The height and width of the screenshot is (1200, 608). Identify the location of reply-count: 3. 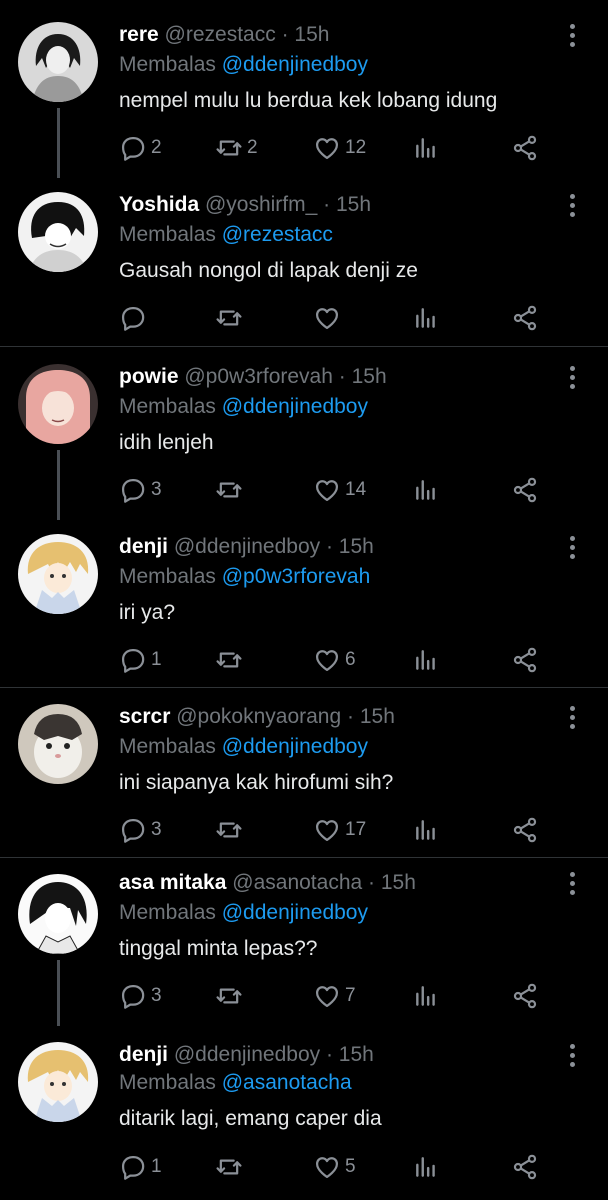
(156, 995).